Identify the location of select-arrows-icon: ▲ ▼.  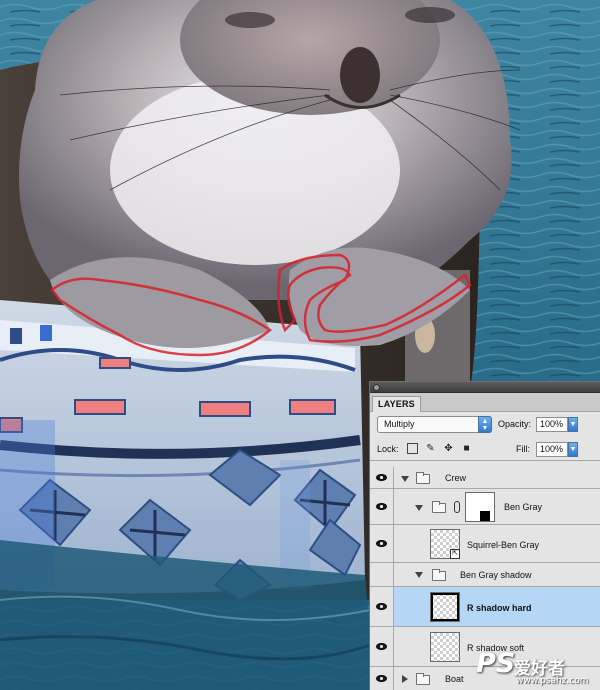
(485, 424).